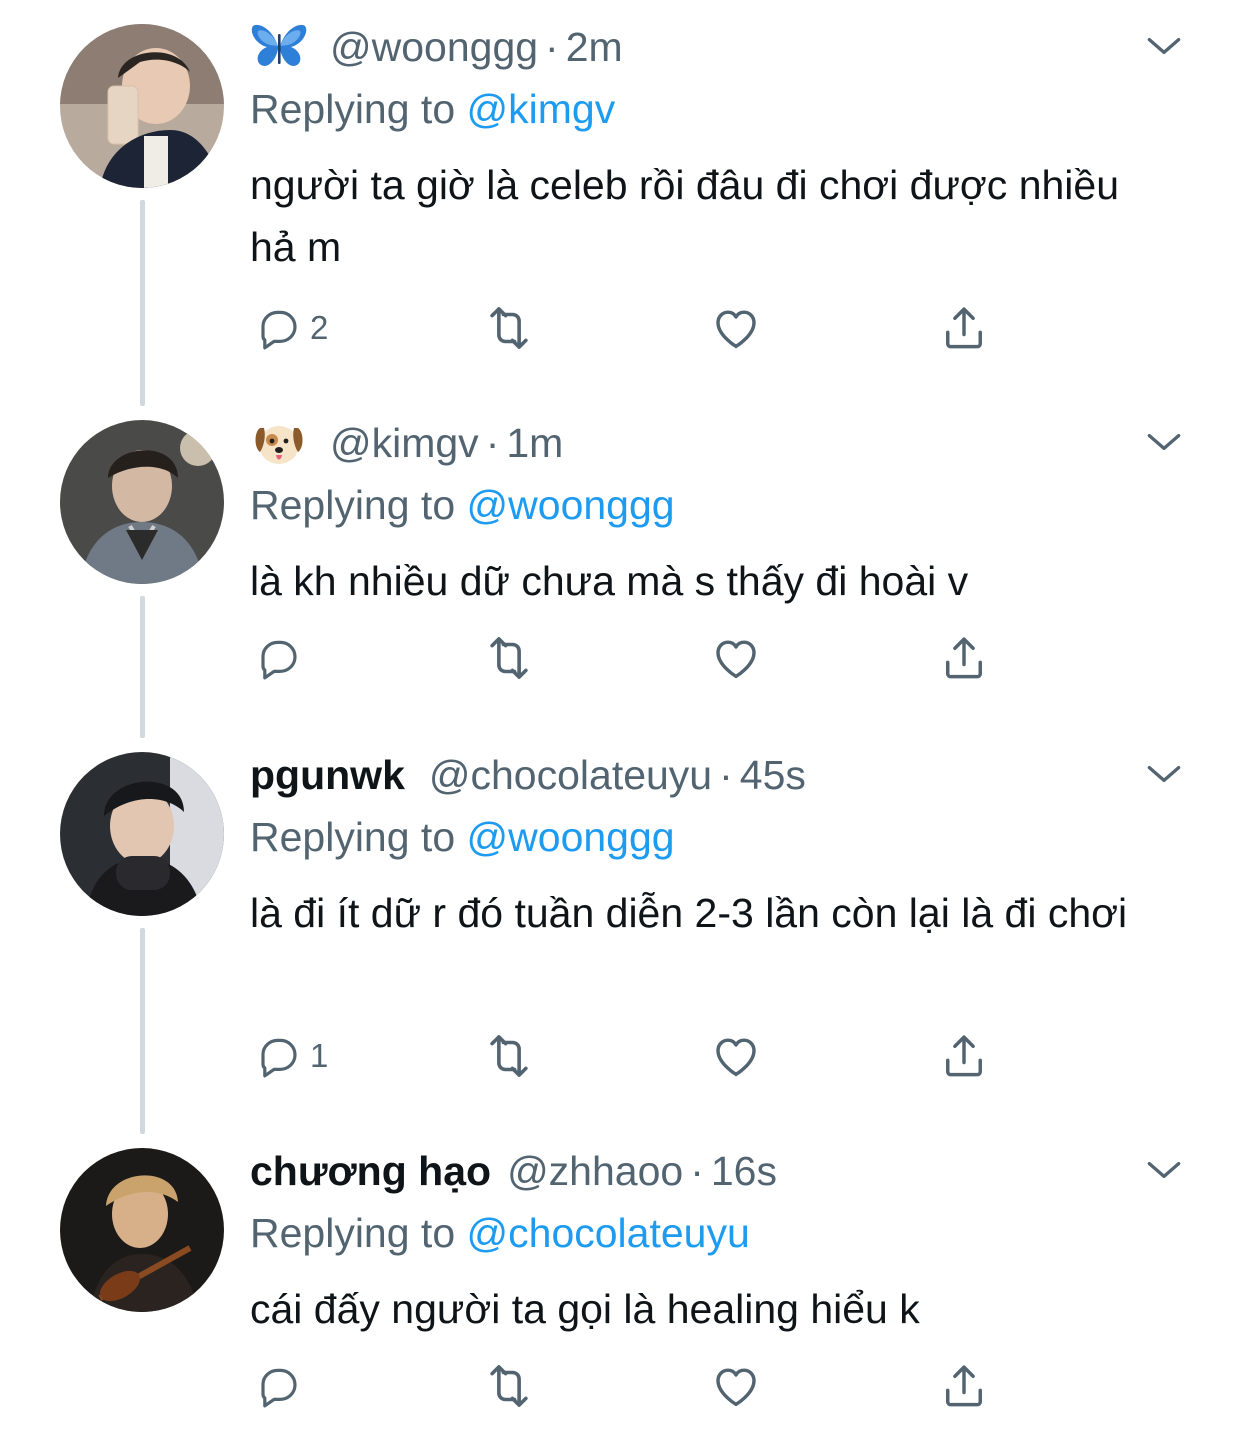  I want to click on replying-to: Replying to @chocolateuyu, so click(500, 1233).